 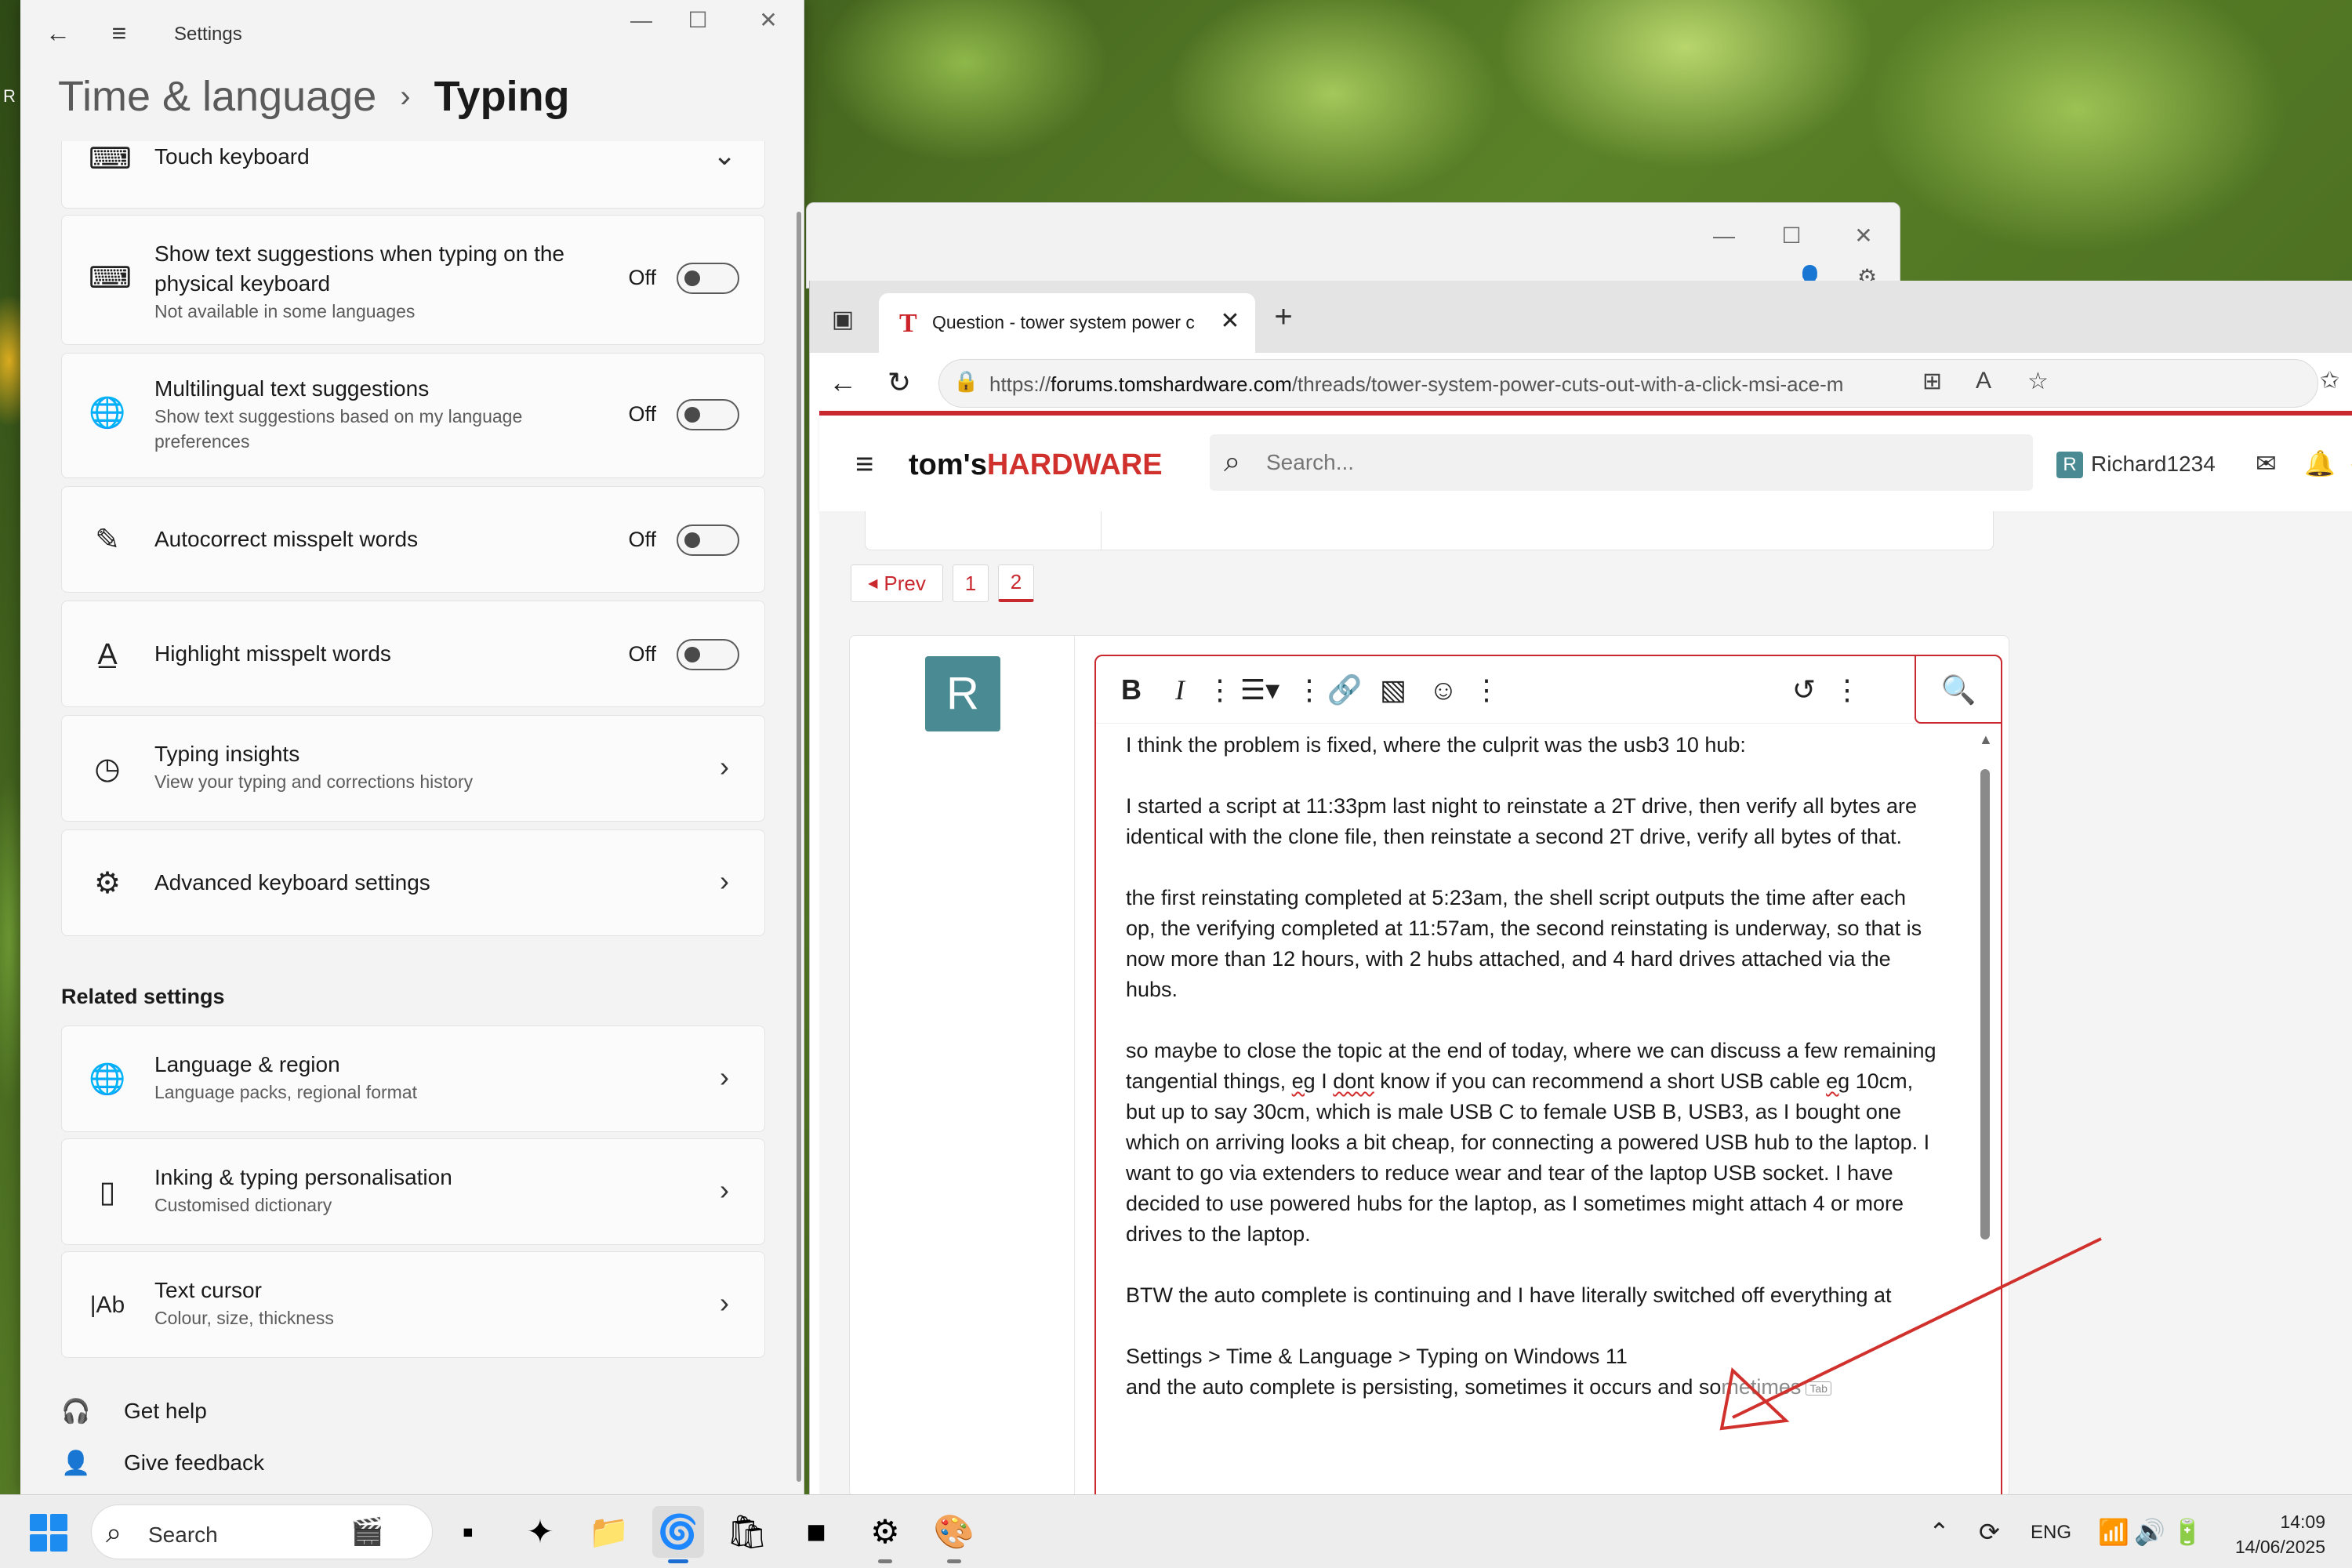 I want to click on link-icon: 🔗, so click(x=1345, y=690).